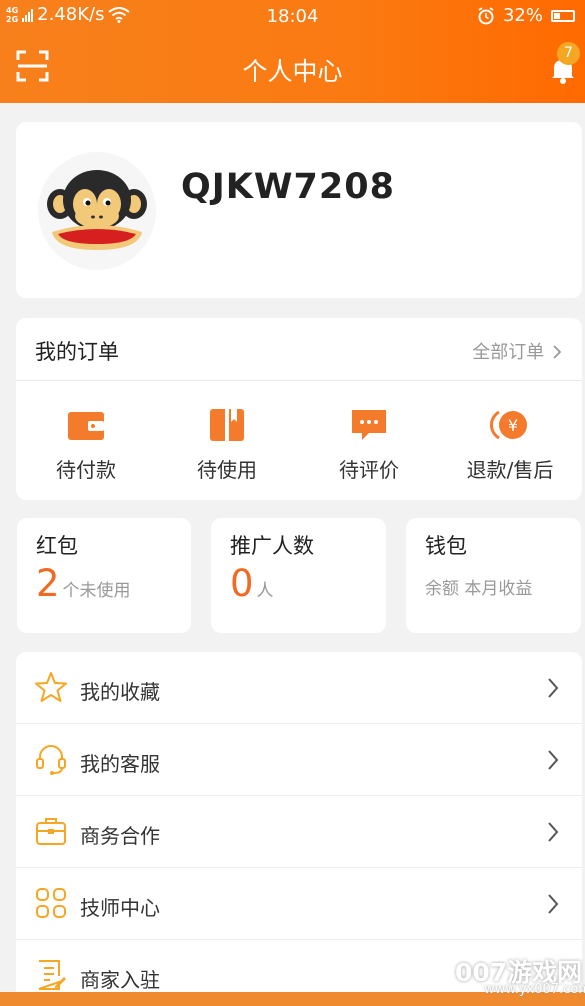 This screenshot has height=1006, width=585. Describe the element at coordinates (120, 908) in the screenshot. I see `menu-item-label: 技师中心` at that location.